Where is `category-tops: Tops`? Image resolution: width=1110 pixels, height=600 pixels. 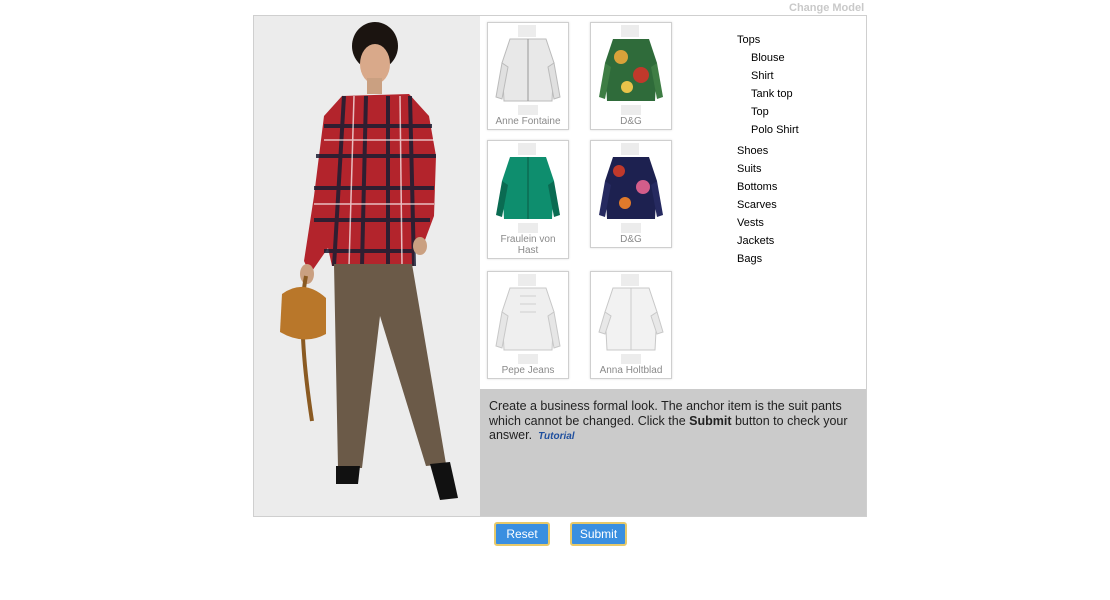
category-tops: Tops is located at coordinates (768, 40).